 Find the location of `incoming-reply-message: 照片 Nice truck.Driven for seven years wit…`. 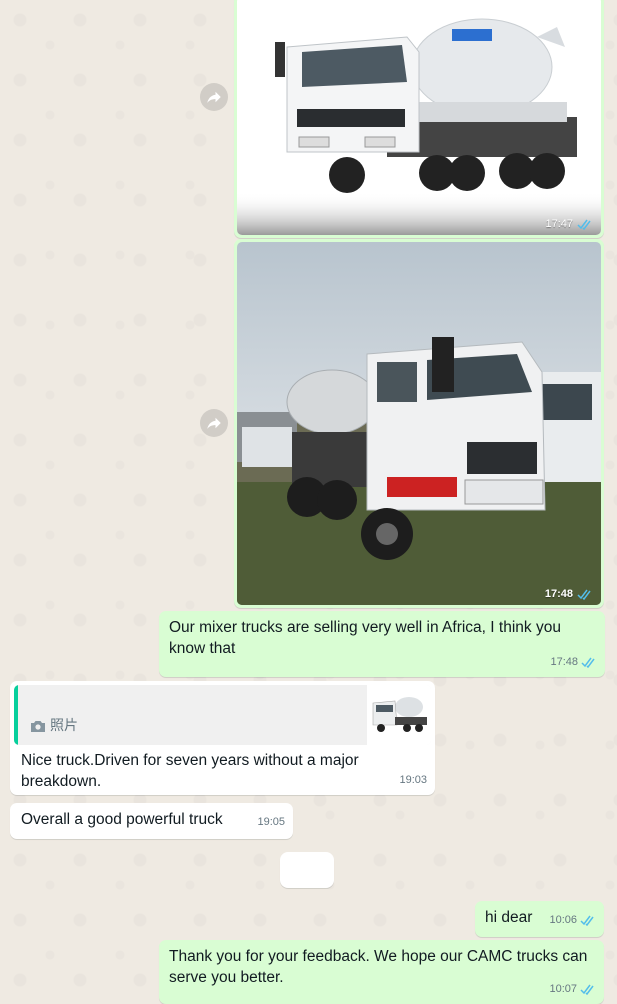

incoming-reply-message: 照片 Nice truck.Driven for seven years wit… is located at coordinates (222, 738).